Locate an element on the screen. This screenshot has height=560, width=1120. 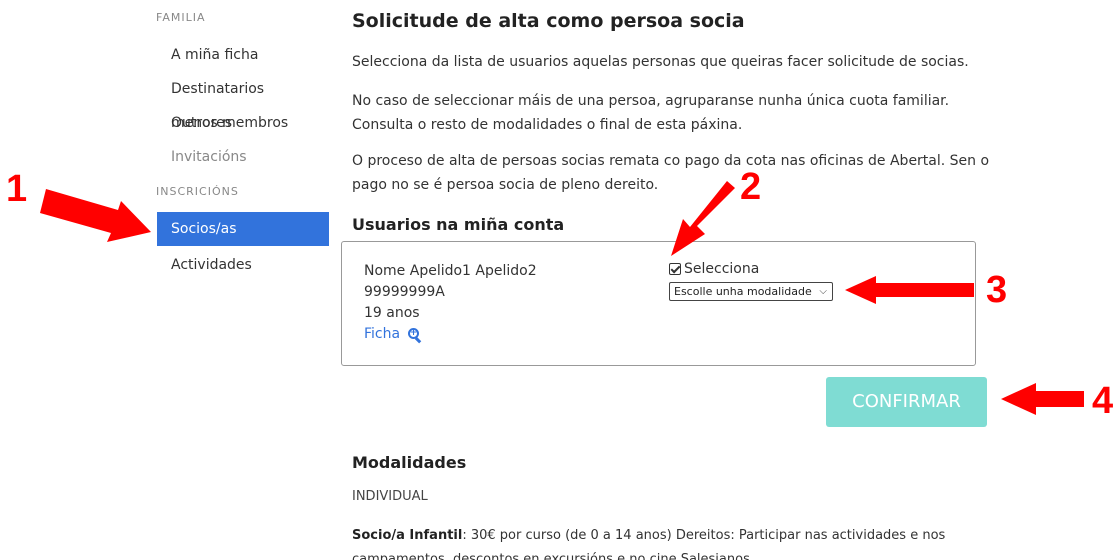
annotation-number-1: 1 is located at coordinates (17, 189).